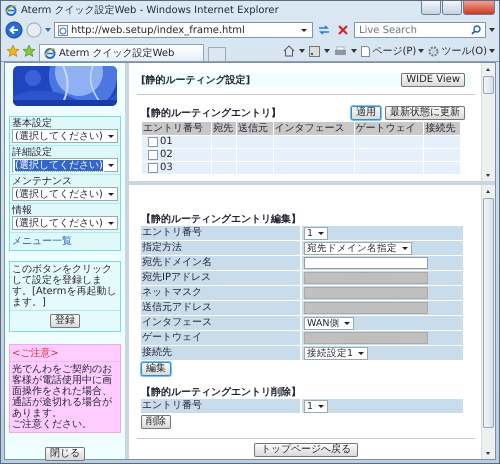 This screenshot has width=500, height=464. I want to click on close-page-button: 閉じる, so click(65, 454).